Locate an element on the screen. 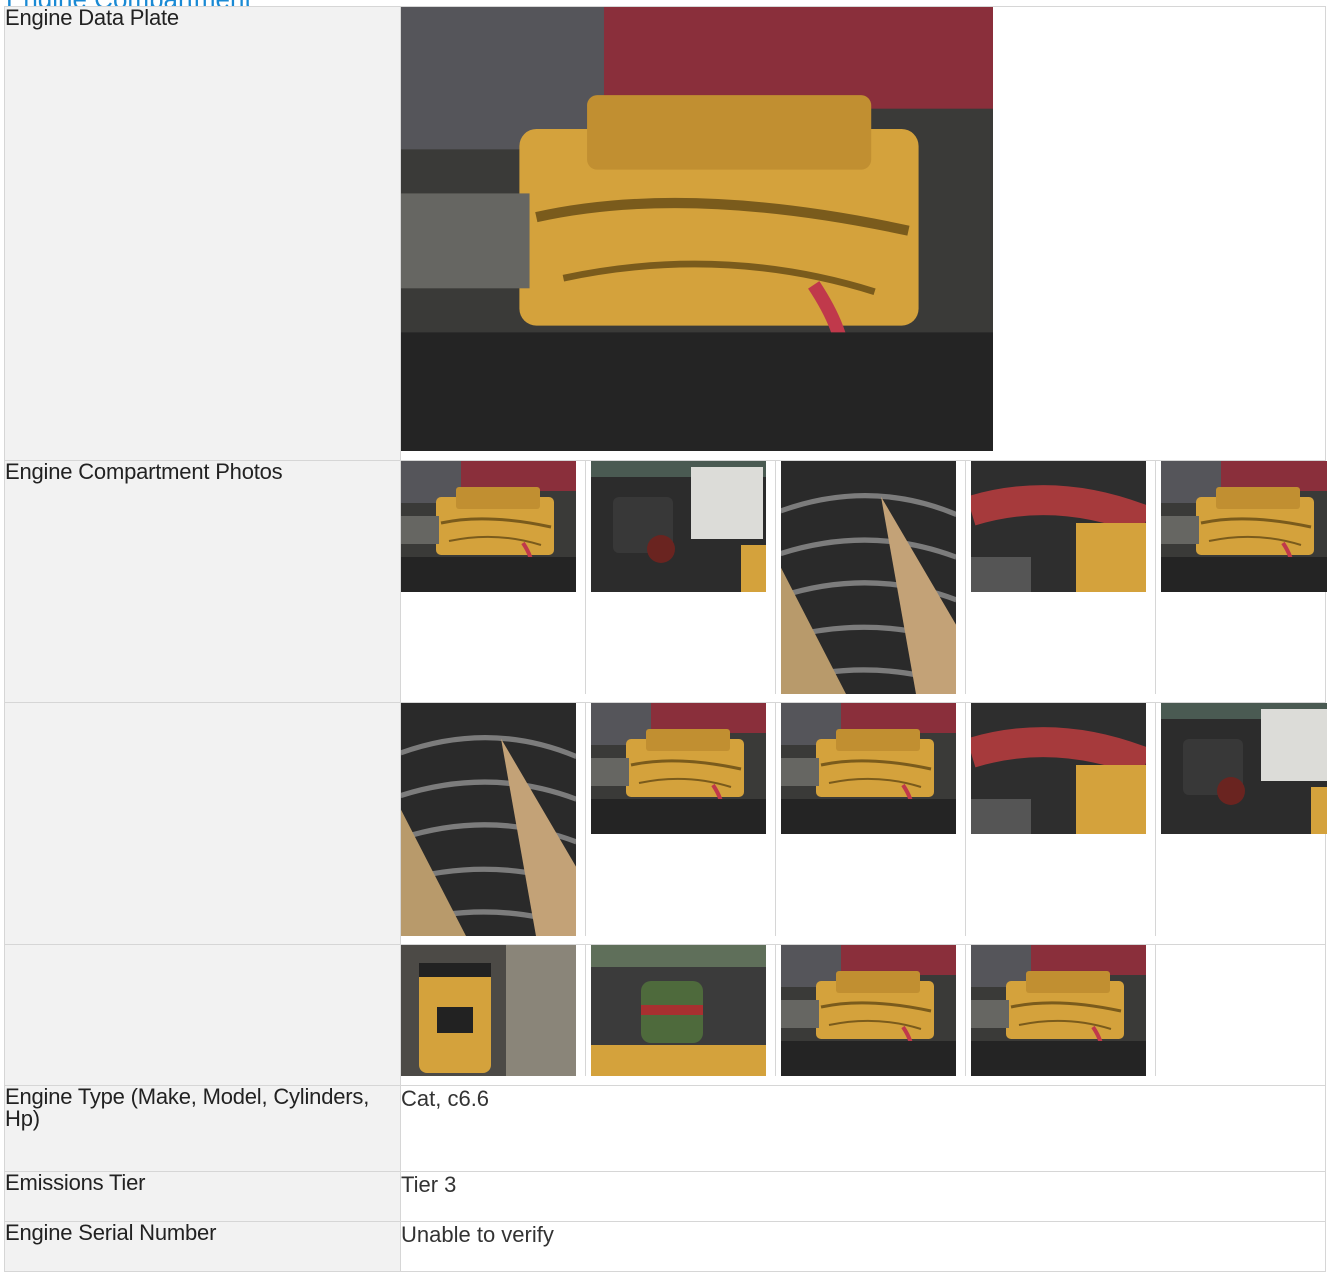  row-emissions-tier: Emissions Tier Tier 3 is located at coordinates (665, 1196).